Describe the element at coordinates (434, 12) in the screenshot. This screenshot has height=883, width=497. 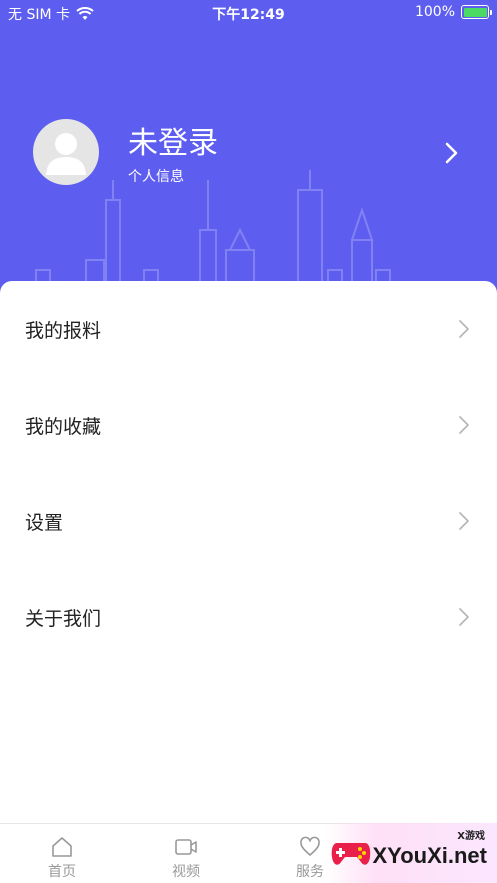
I see `battery-percent: 100%` at that location.